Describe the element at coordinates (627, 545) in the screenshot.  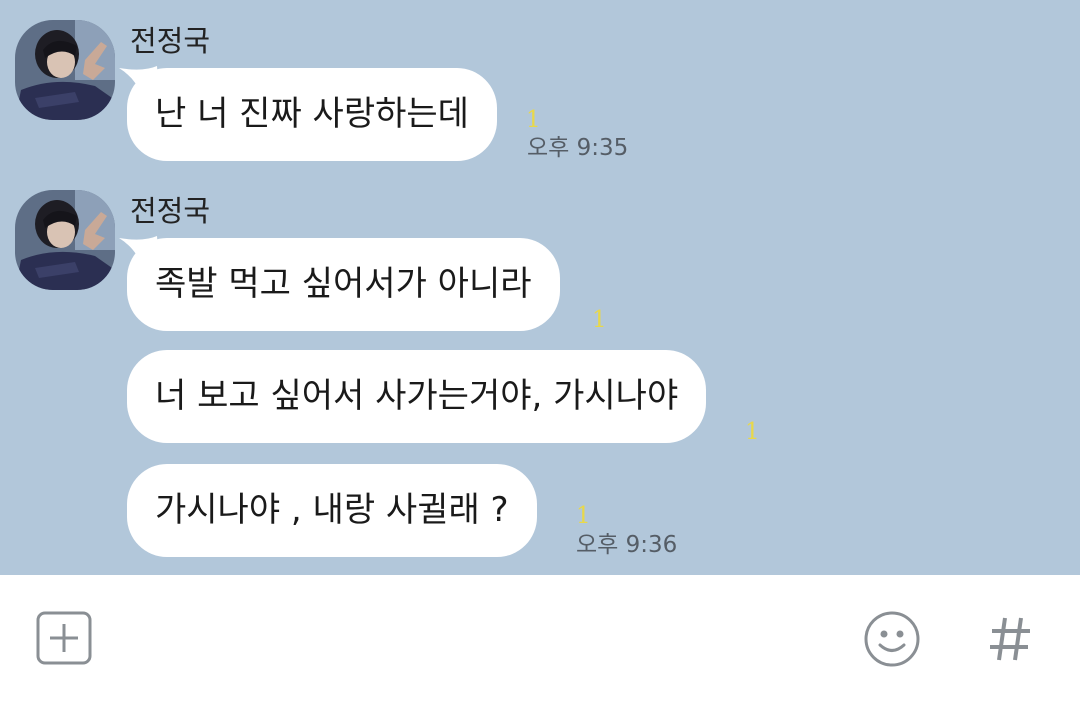
I see `message-time: 오후 9:36` at that location.